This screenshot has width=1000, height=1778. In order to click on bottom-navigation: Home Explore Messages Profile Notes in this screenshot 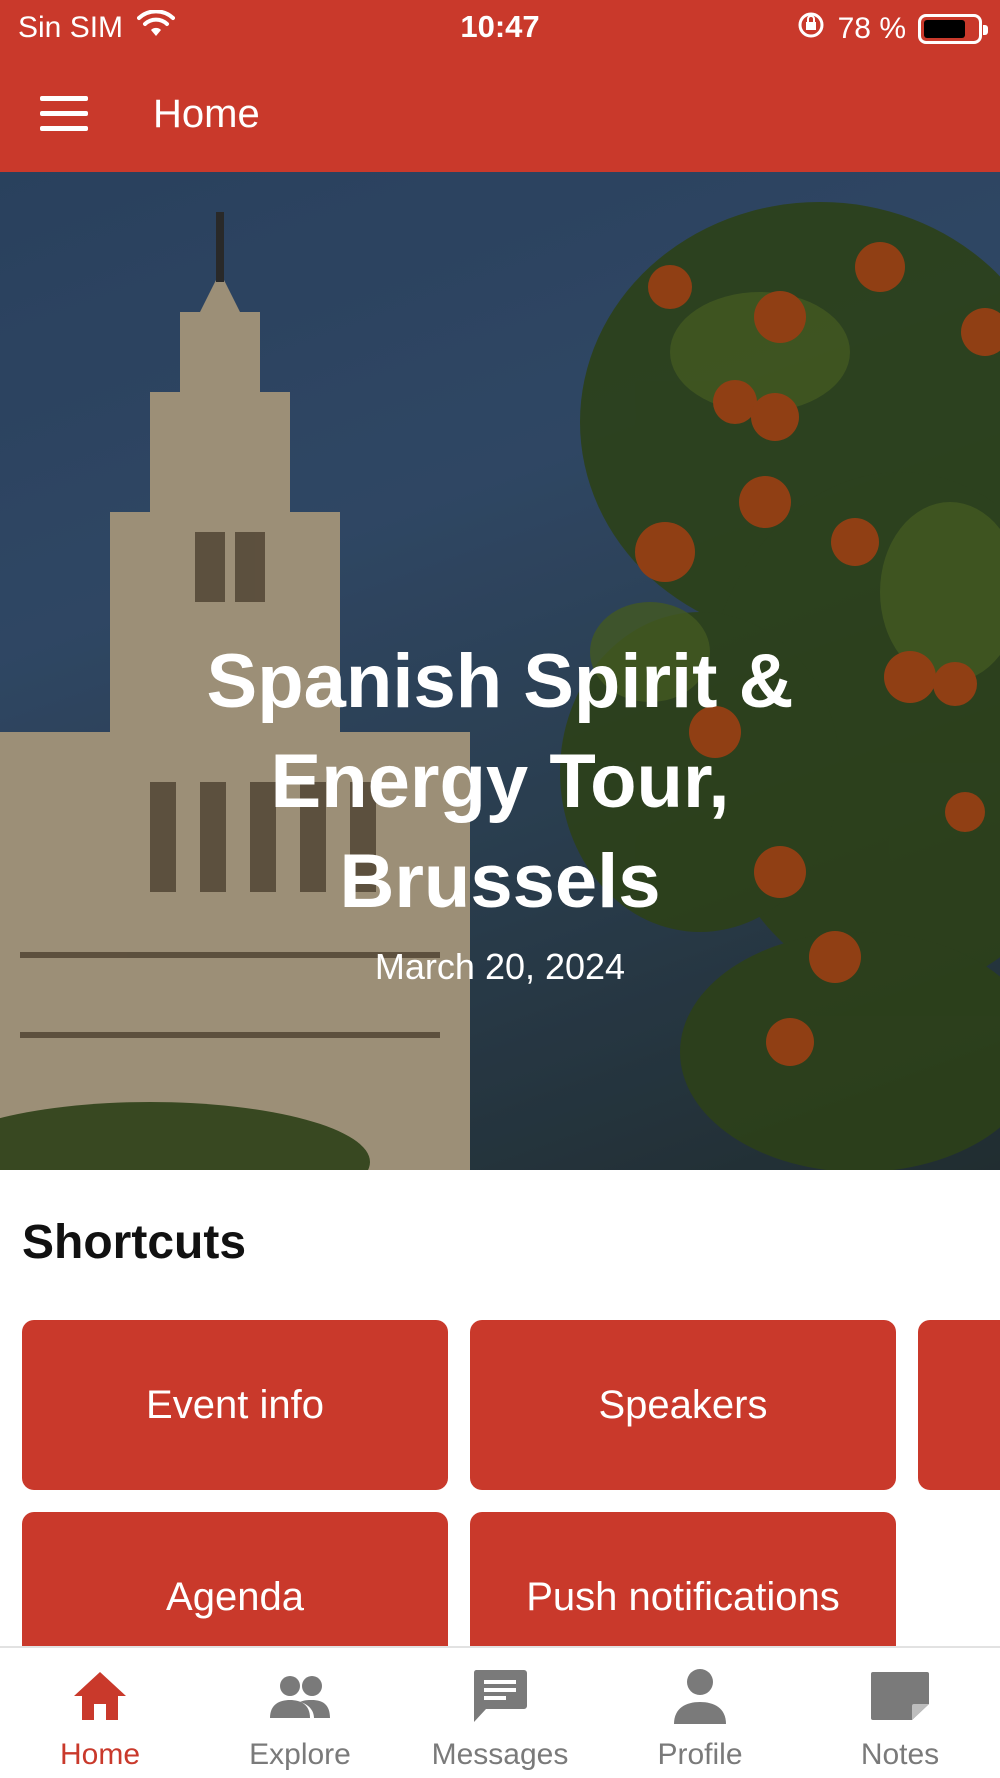, I will do `click(500, 1712)`.